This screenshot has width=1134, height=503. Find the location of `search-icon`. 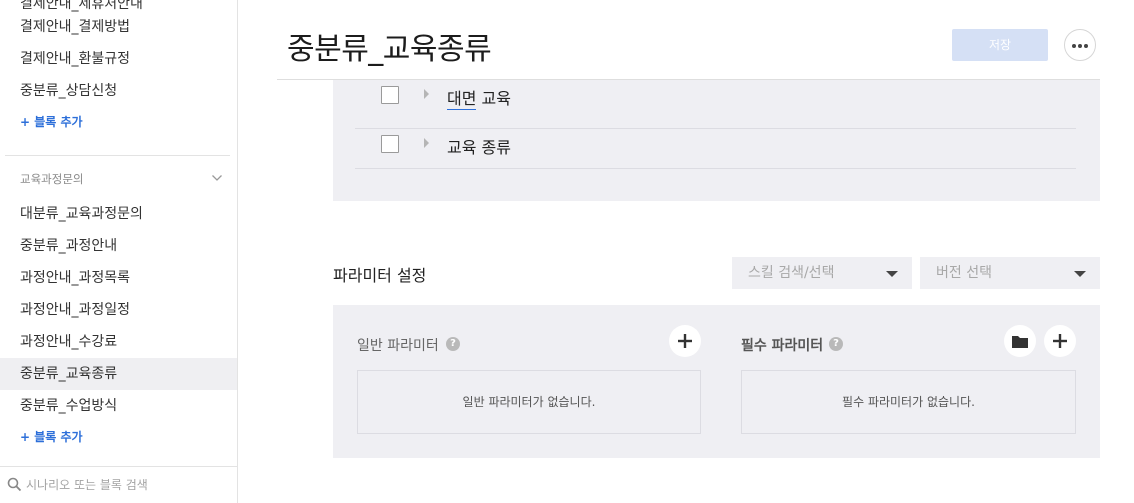

search-icon is located at coordinates (14, 484).